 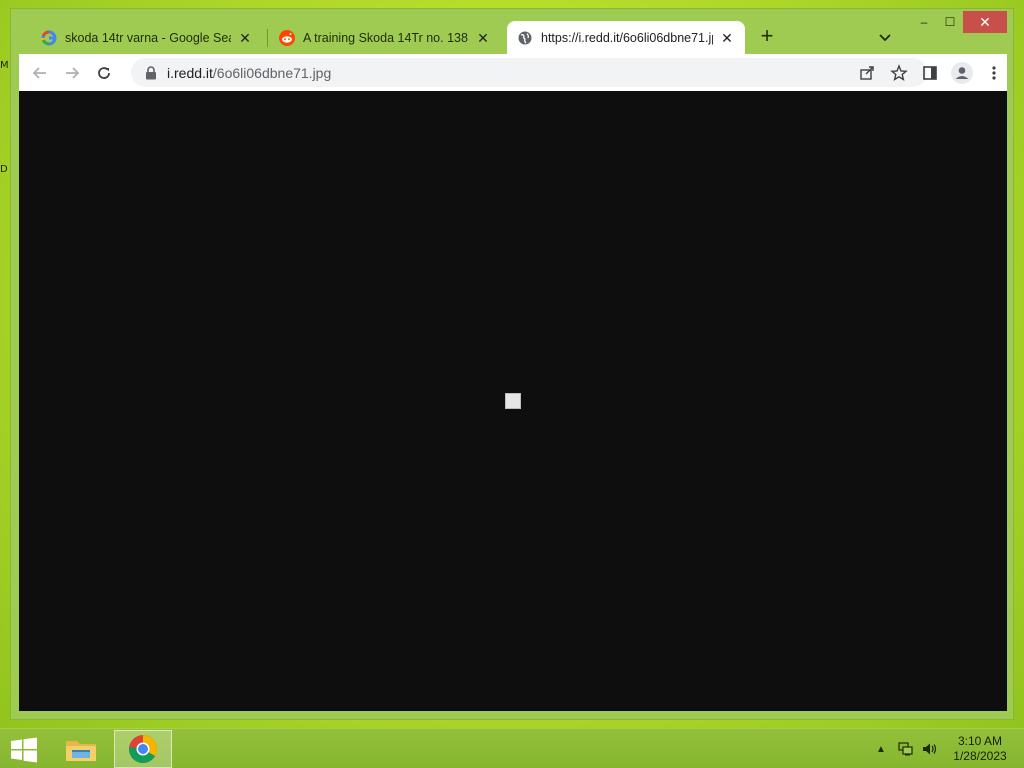 I want to click on tab-separator, so click(x=267, y=38).